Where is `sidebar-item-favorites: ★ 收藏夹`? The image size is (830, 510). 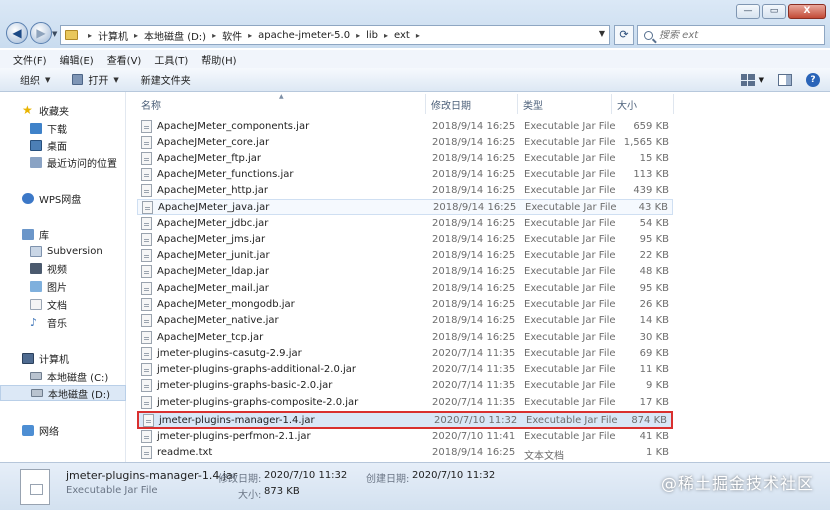 sidebar-item-favorites: ★ 收藏夹 is located at coordinates (63, 110).